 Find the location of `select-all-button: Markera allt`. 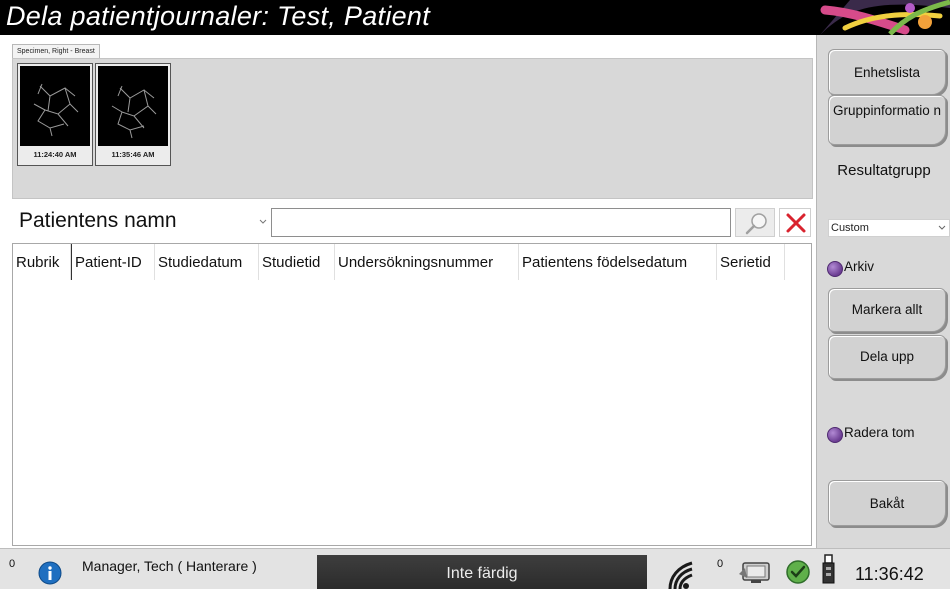

select-all-button: Markera allt is located at coordinates (887, 310).